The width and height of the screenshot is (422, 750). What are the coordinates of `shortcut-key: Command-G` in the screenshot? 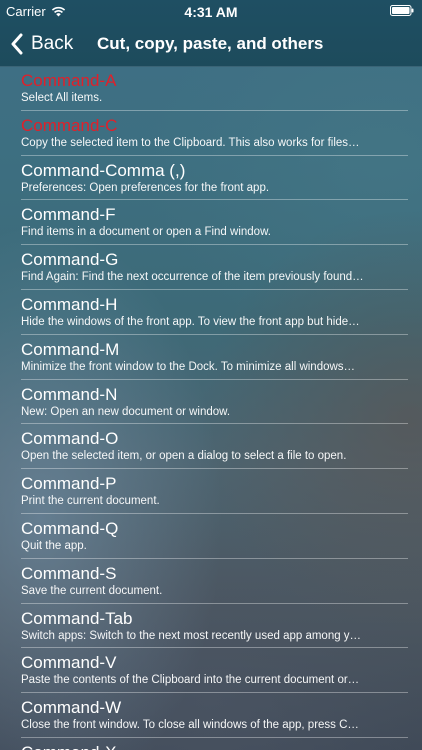 It's located at (70, 260).